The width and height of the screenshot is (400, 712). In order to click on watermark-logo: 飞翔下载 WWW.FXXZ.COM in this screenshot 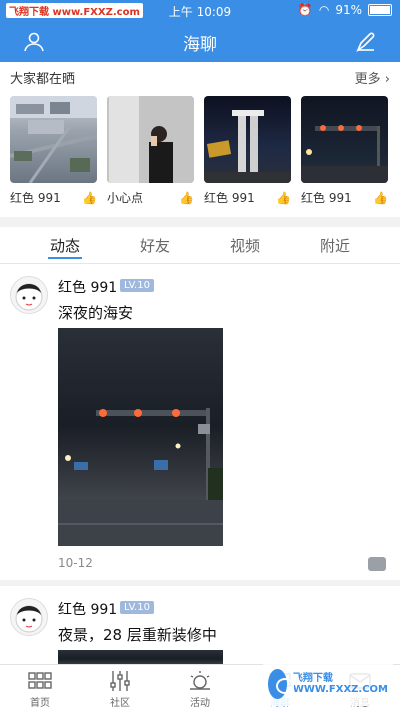, I will do `click(328, 684)`.